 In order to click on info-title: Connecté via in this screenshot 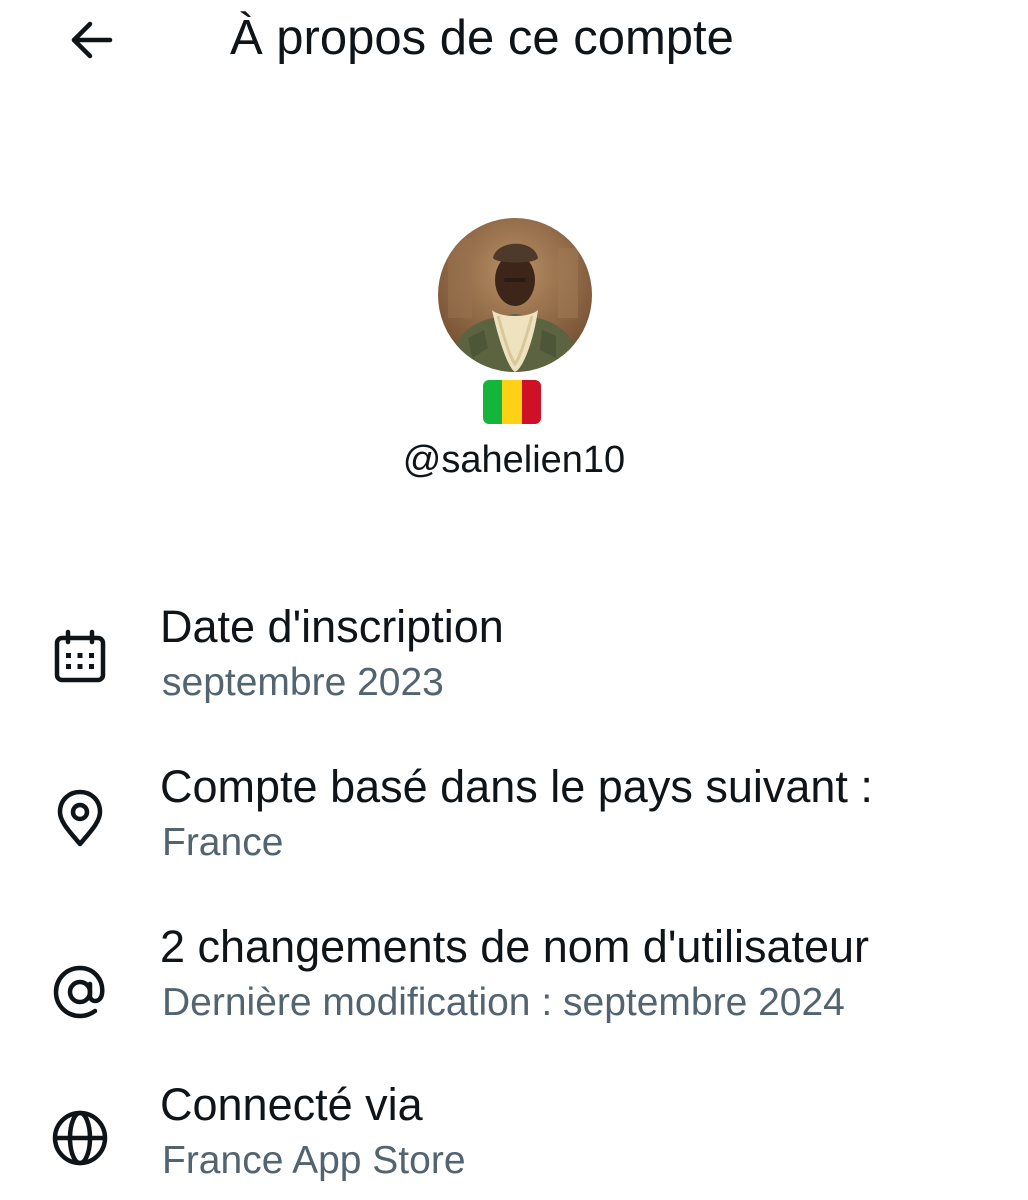, I will do `click(291, 1104)`.